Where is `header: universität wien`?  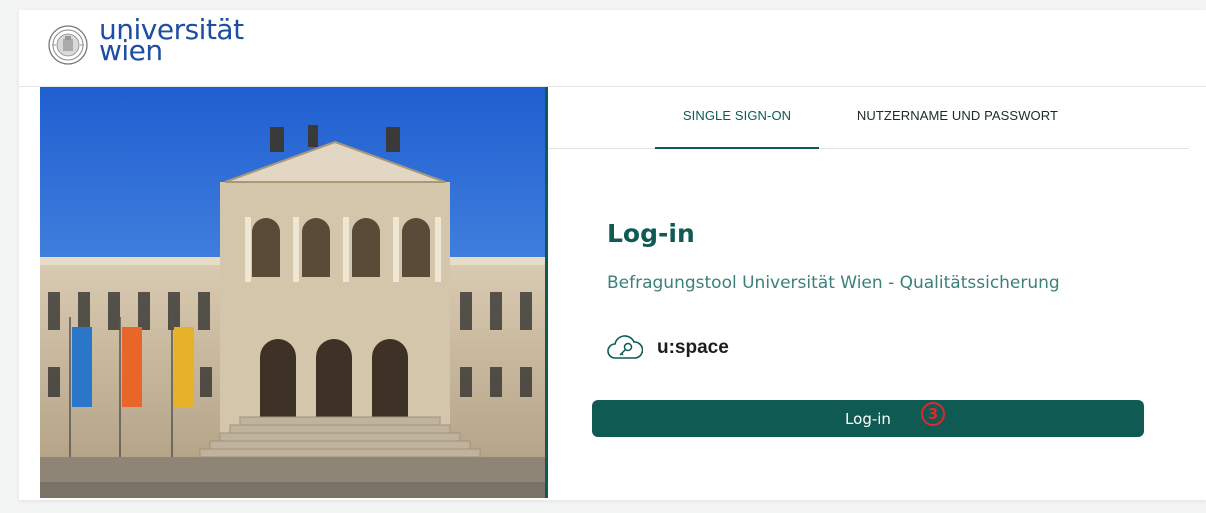 header: universität wien is located at coordinates (612, 48).